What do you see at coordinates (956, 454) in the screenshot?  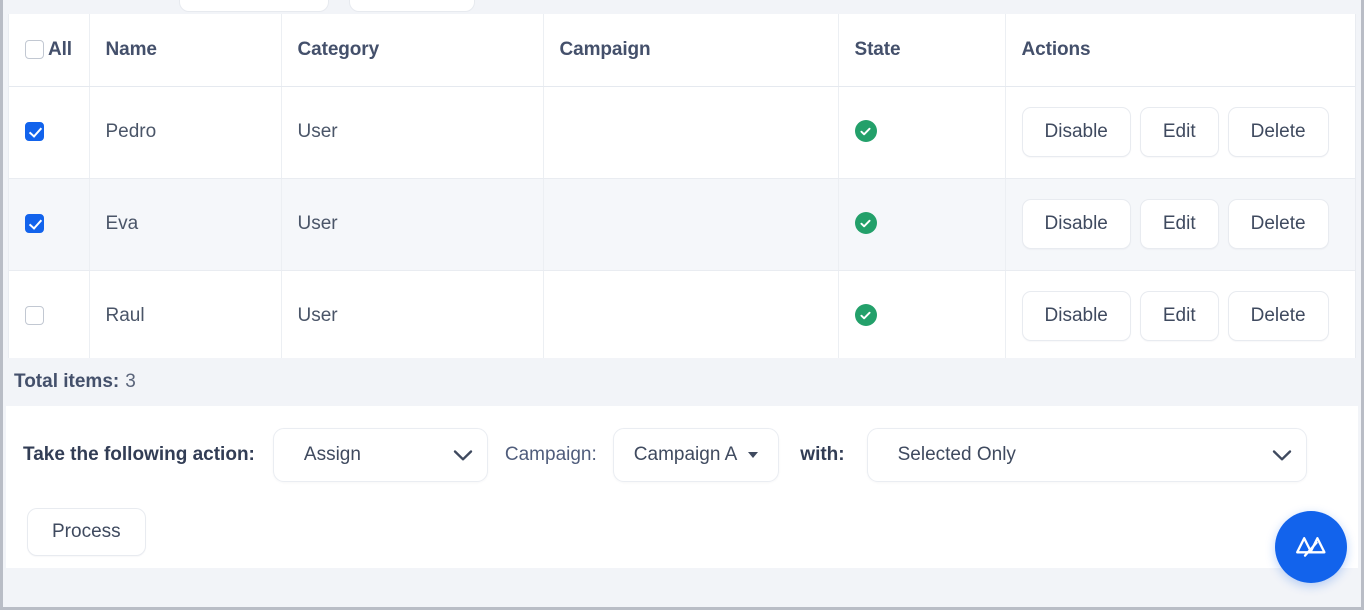 I see `scope-select-value: Selected Only` at bounding box center [956, 454].